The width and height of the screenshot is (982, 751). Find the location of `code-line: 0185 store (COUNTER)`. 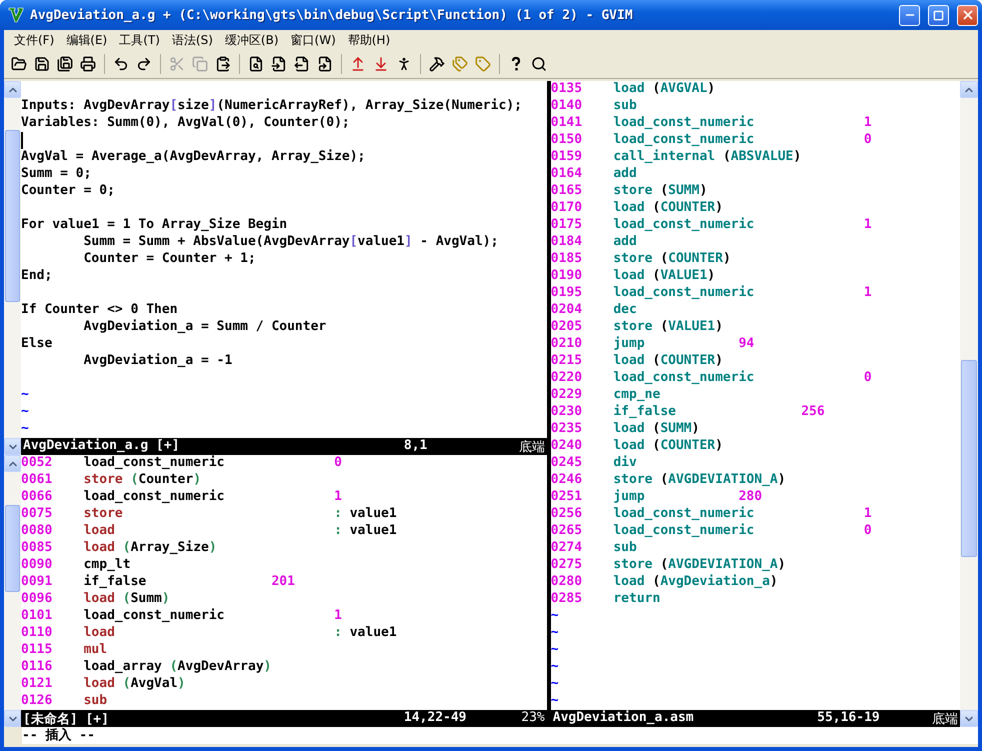

code-line: 0185 store (COUNTER) is located at coordinates (640, 259).